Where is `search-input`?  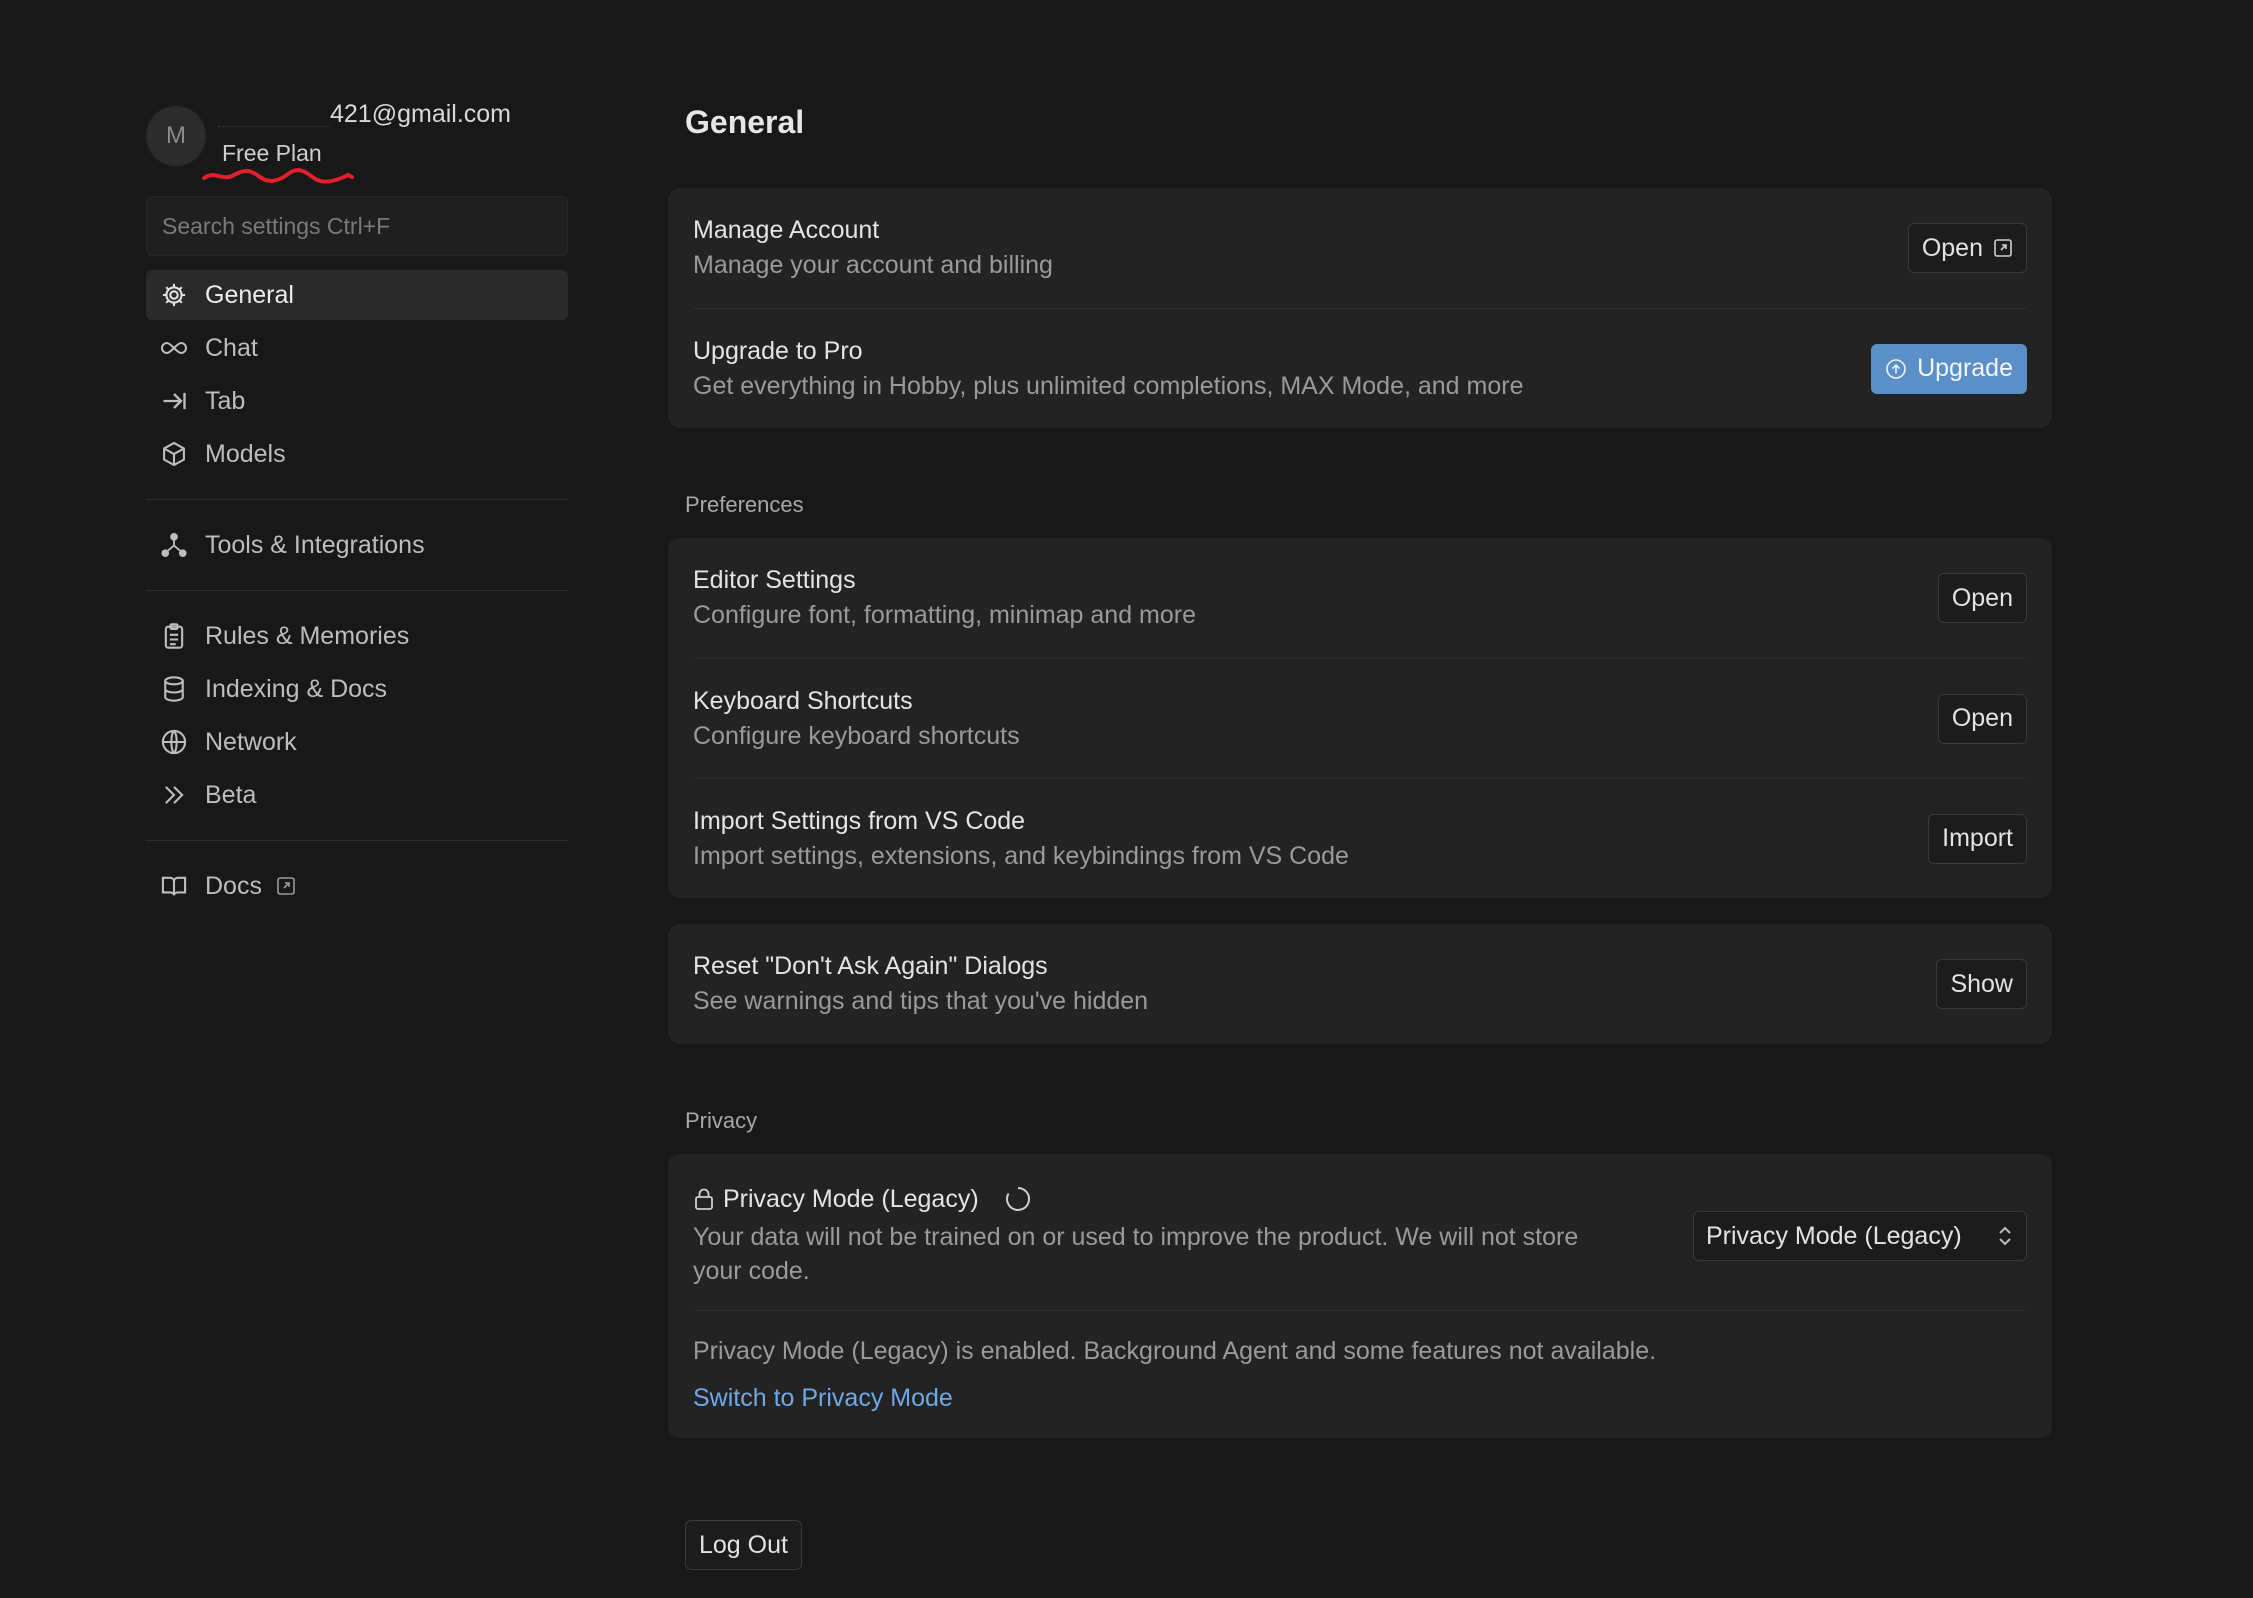
search-input is located at coordinates (357, 226).